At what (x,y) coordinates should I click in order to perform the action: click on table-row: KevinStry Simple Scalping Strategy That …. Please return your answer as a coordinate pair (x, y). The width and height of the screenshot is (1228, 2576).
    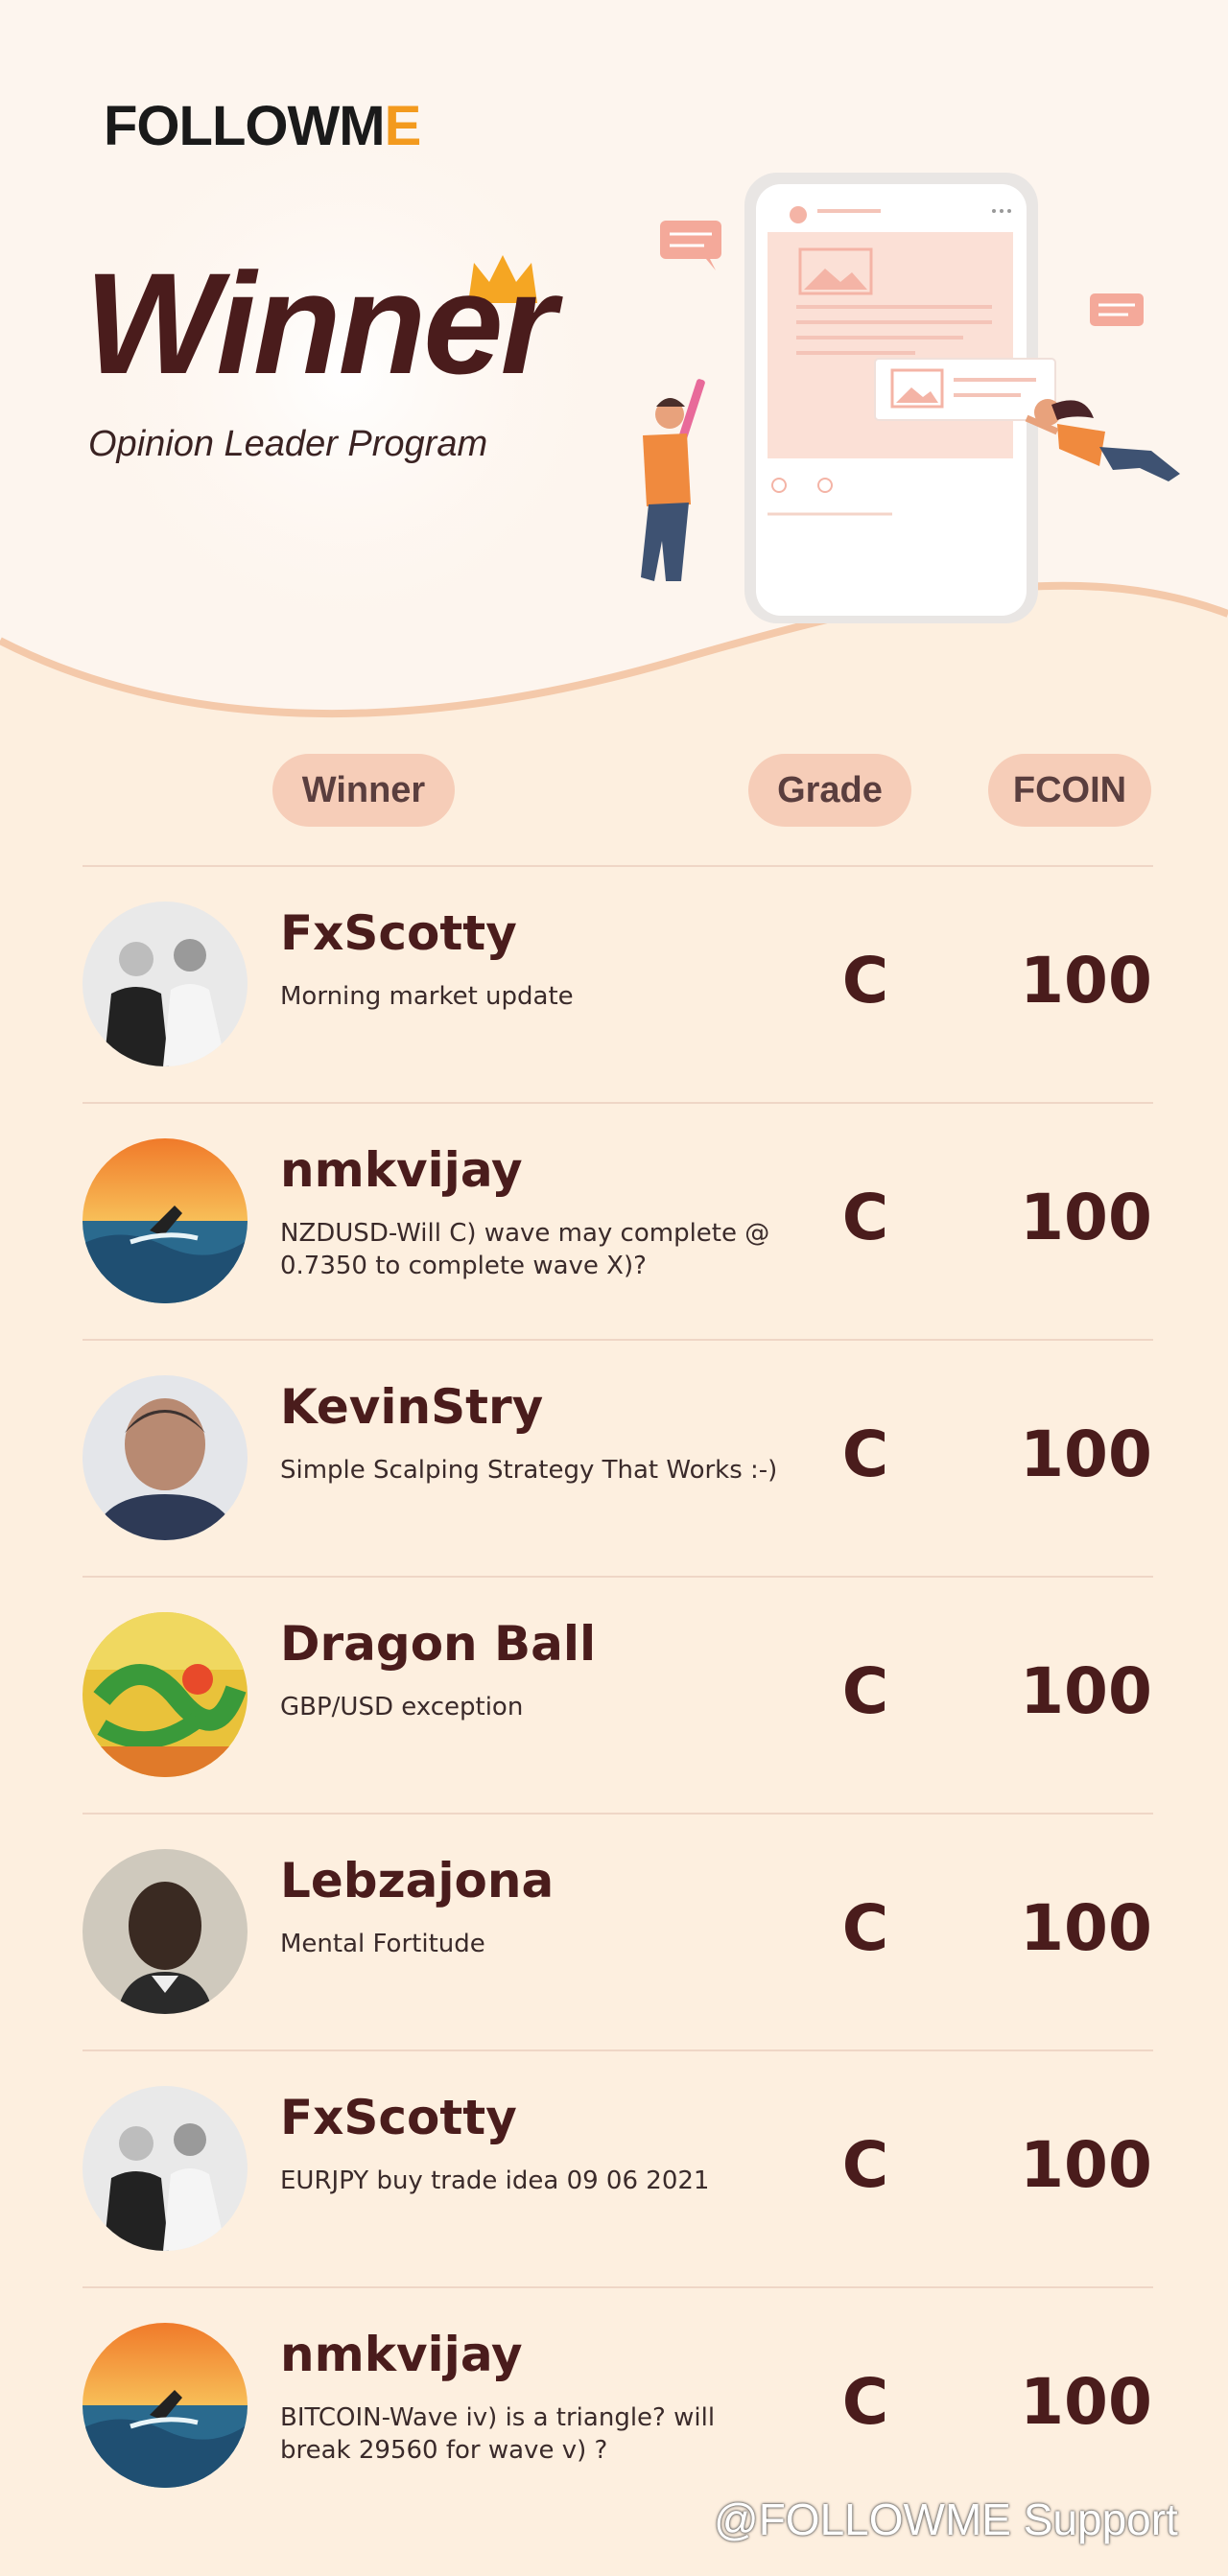
    Looking at the image, I should click on (618, 1457).